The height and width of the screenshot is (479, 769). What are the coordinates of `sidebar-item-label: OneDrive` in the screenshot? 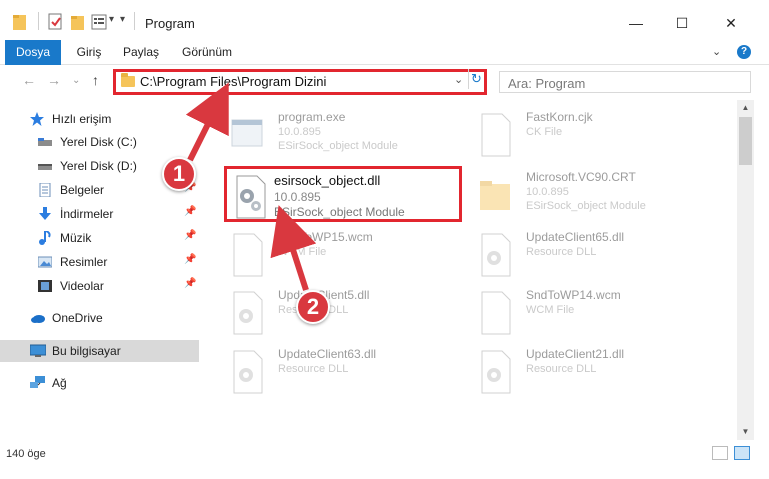 It's located at (77, 318).